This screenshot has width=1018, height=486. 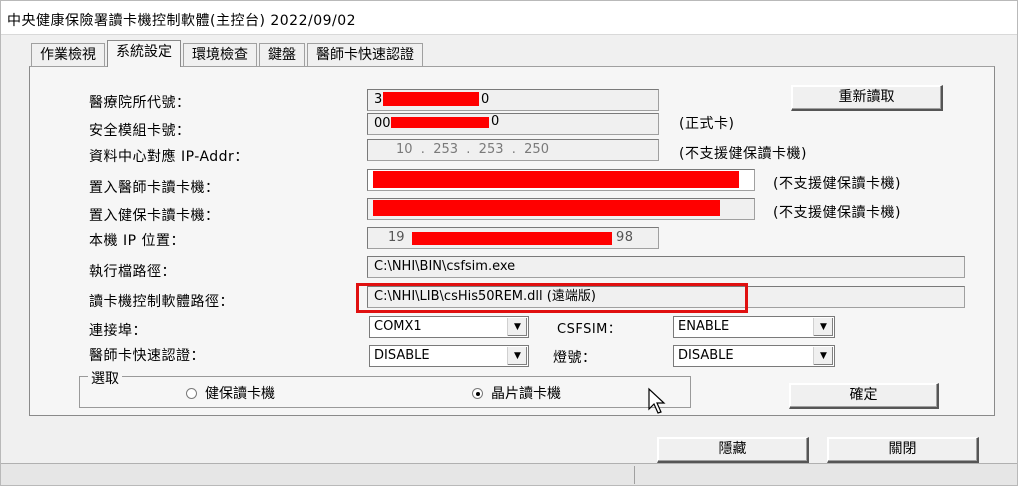 What do you see at coordinates (68, 55) in the screenshot?
I see `tab-job-view: 作業檢視` at bounding box center [68, 55].